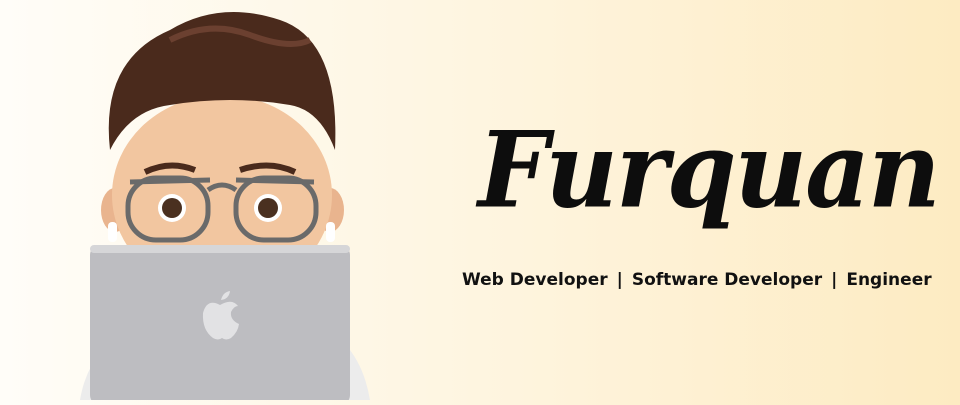 The image size is (960, 405). I want to click on tagline-web-developer: Web Developer, so click(535, 280).